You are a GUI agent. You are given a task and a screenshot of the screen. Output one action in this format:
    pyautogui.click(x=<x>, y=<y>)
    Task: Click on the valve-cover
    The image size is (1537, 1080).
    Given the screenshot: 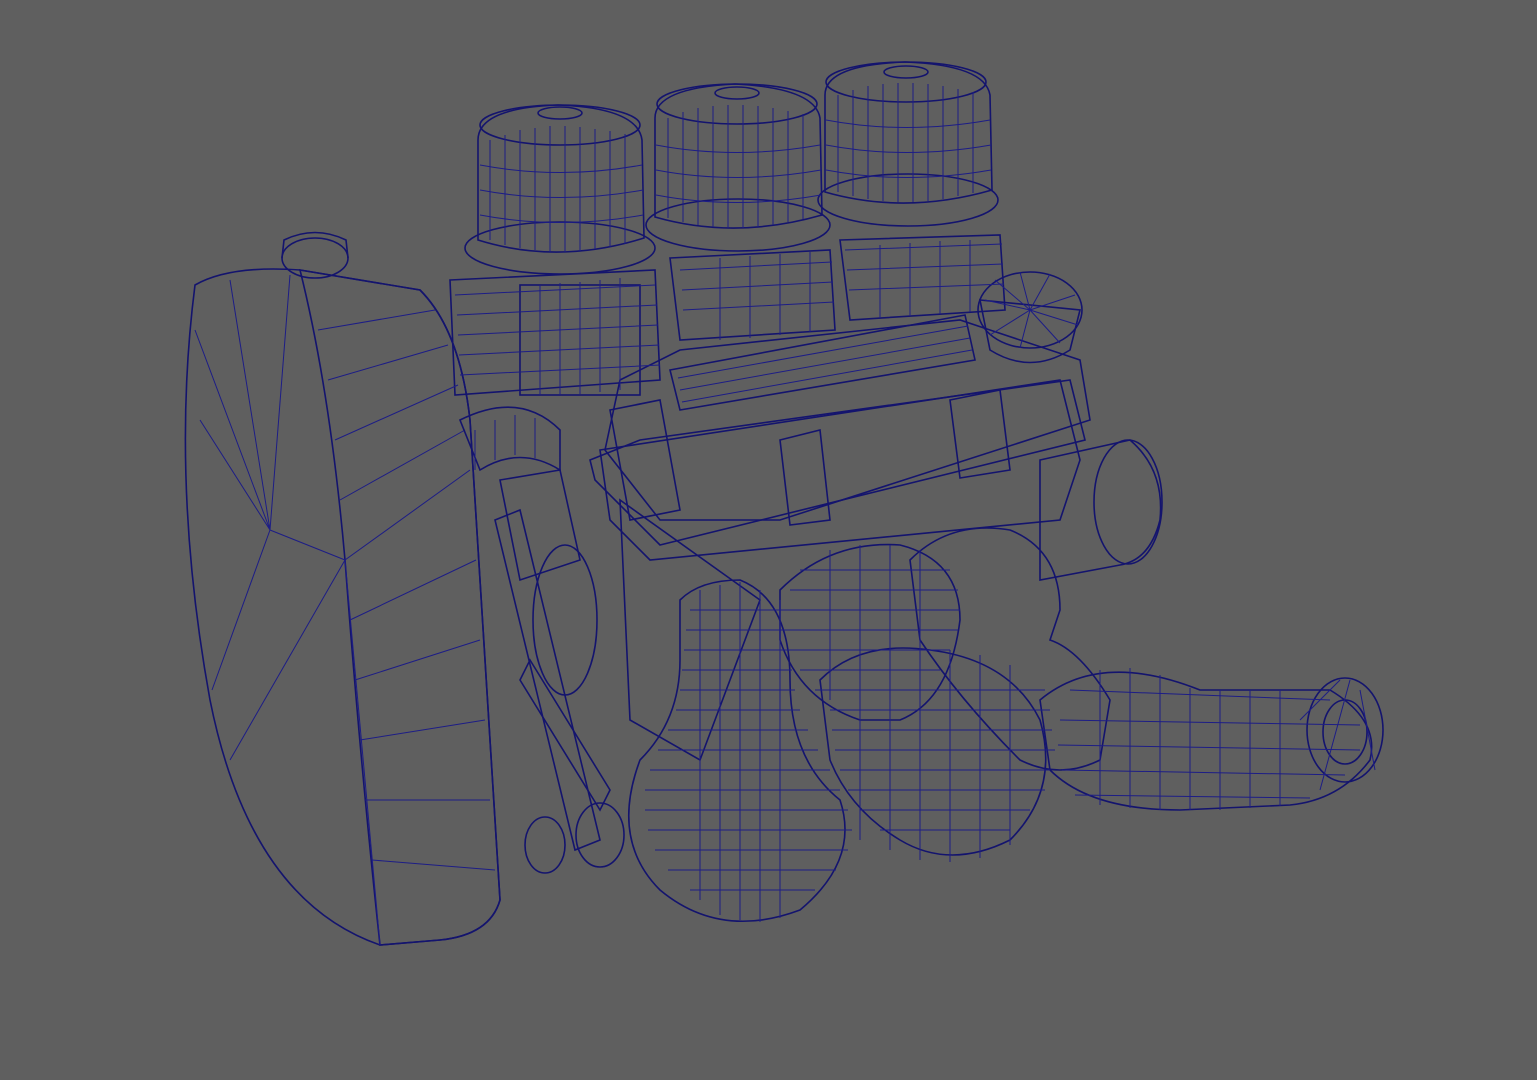 What is the action you would take?
    pyautogui.click(x=840, y=430)
    